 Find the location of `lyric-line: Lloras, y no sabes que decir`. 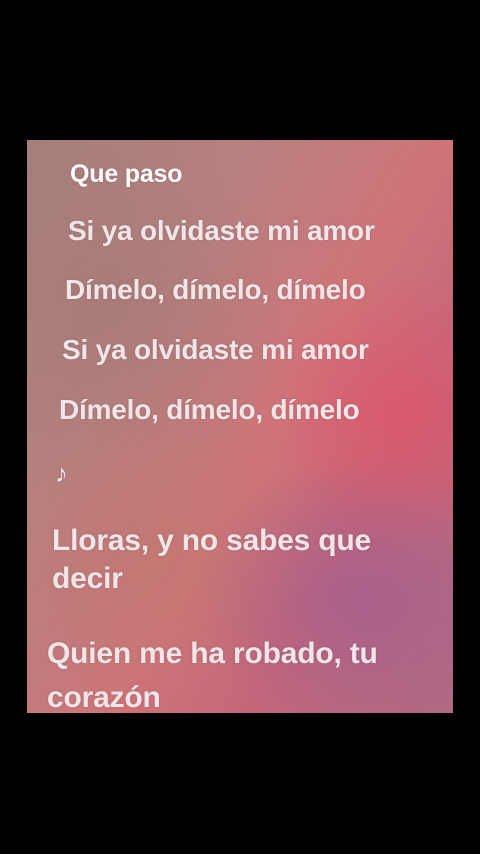

lyric-line: Lloras, y no sabes que decir is located at coordinates (212, 559).